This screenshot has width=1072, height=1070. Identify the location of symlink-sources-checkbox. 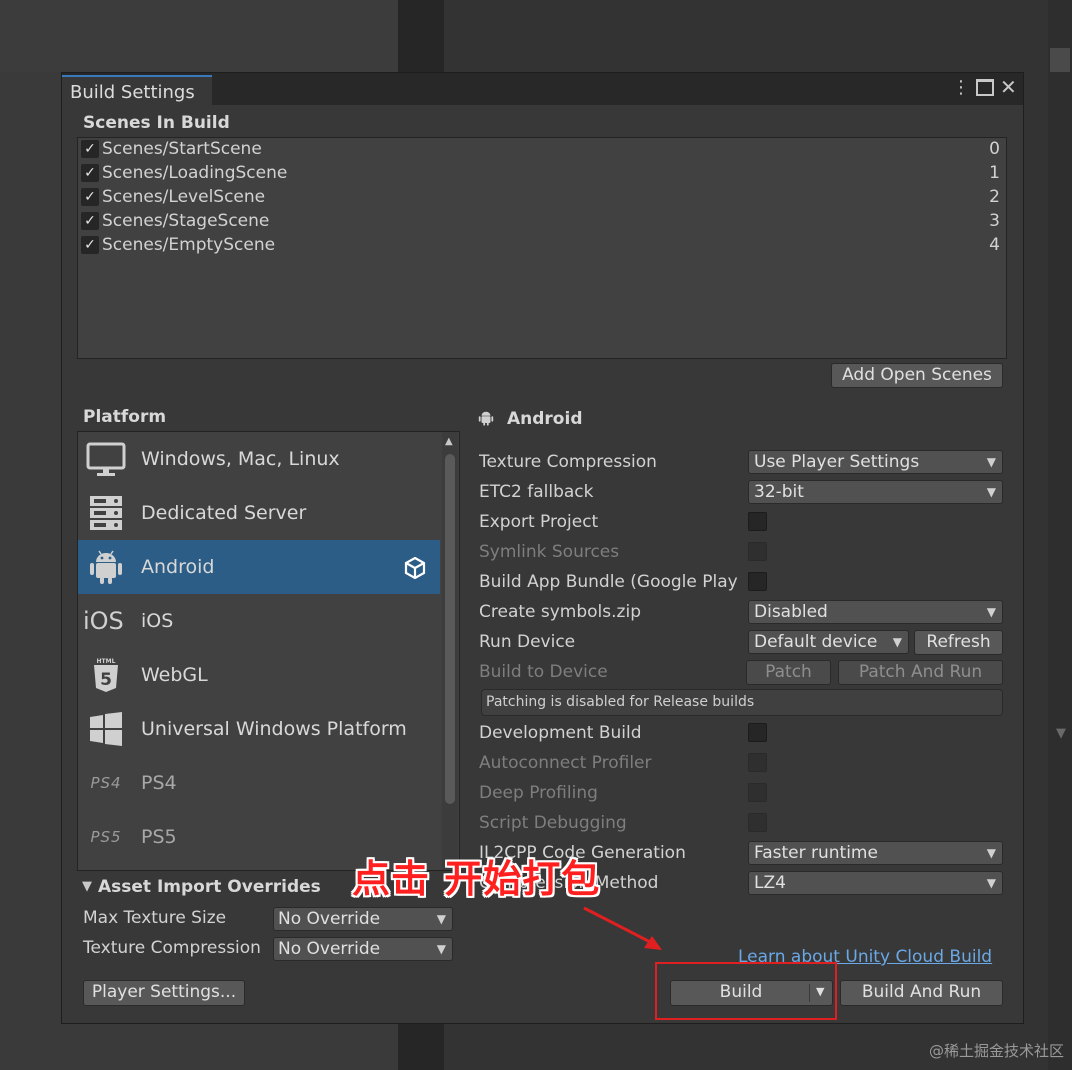
(757, 551).